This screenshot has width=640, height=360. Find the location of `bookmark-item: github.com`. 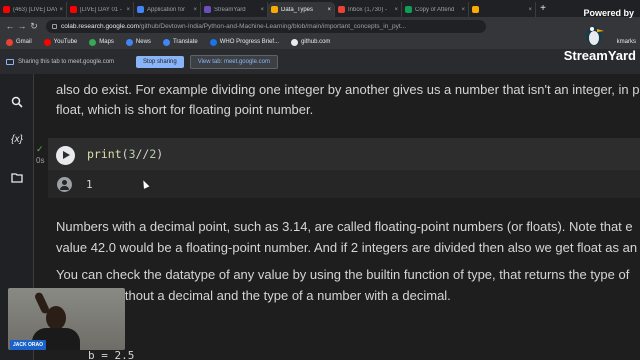

bookmark-item: github.com is located at coordinates (311, 42).